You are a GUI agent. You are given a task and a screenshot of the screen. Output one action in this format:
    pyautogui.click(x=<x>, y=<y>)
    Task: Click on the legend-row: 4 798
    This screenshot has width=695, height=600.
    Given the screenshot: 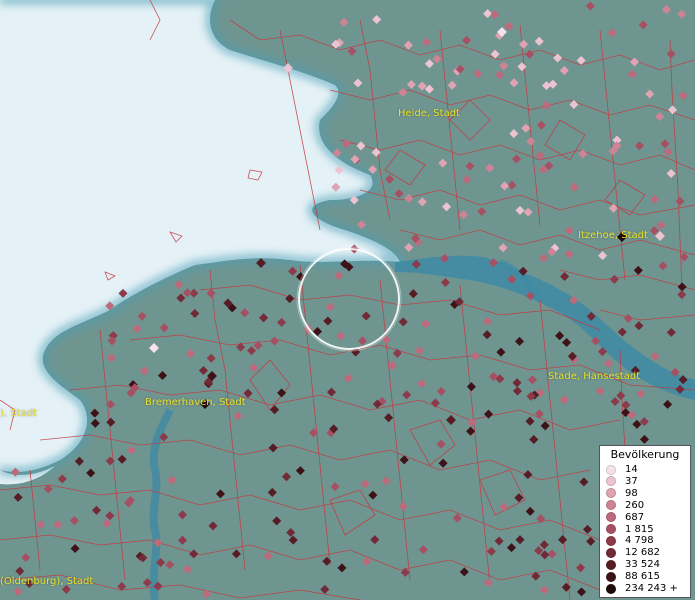 What is the action you would take?
    pyautogui.click(x=629, y=540)
    